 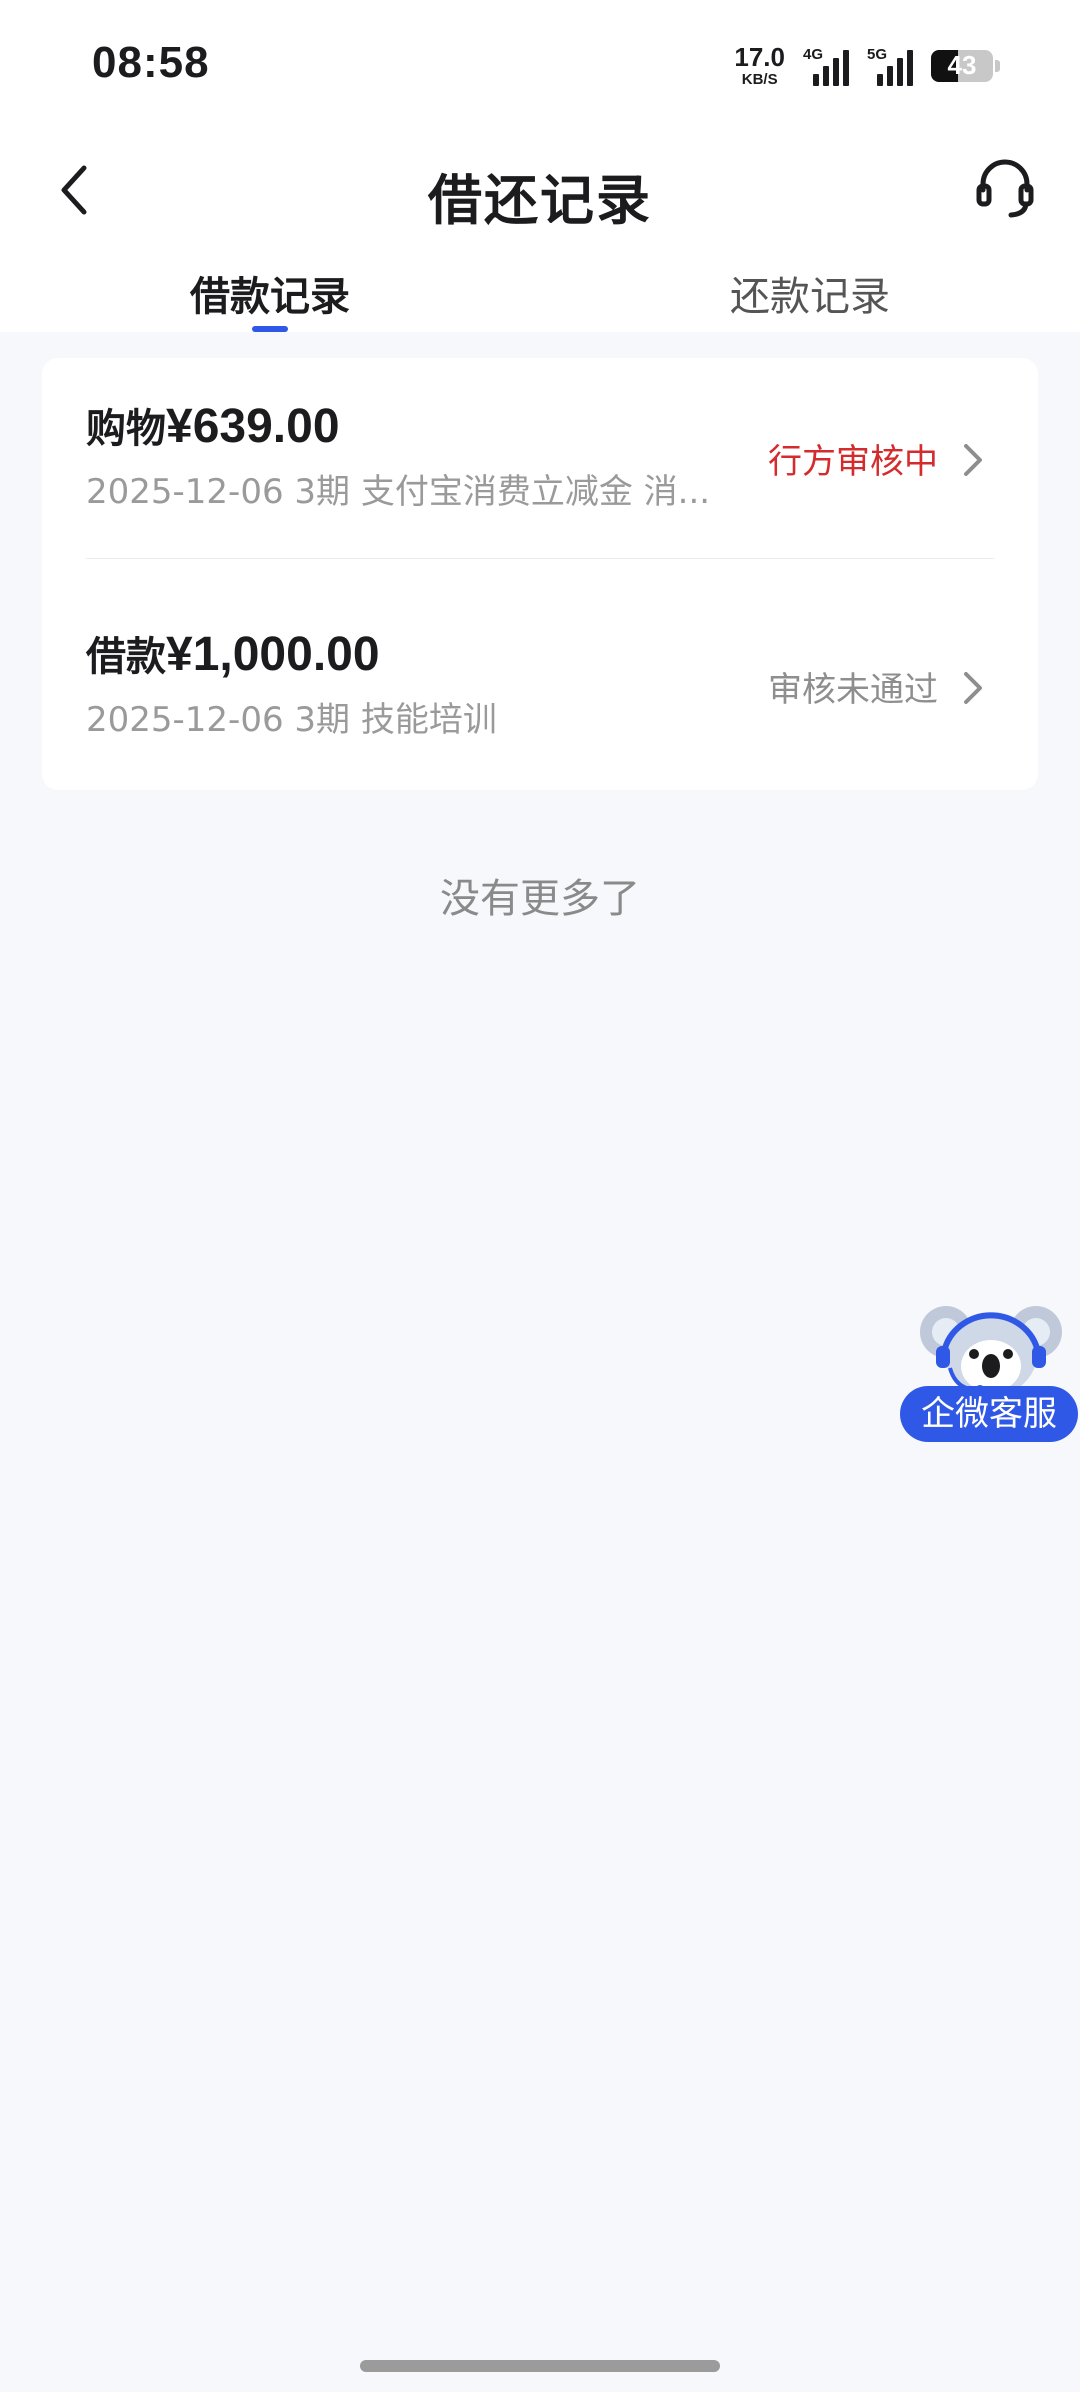 I want to click on network-speed-value: 17.0, so click(x=759, y=57).